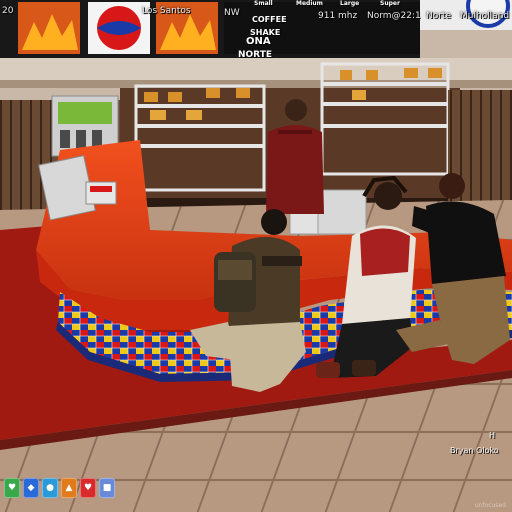 The width and height of the screenshot is (512, 512). I want to click on hud-frequency: 911 mhz, so click(338, 16).